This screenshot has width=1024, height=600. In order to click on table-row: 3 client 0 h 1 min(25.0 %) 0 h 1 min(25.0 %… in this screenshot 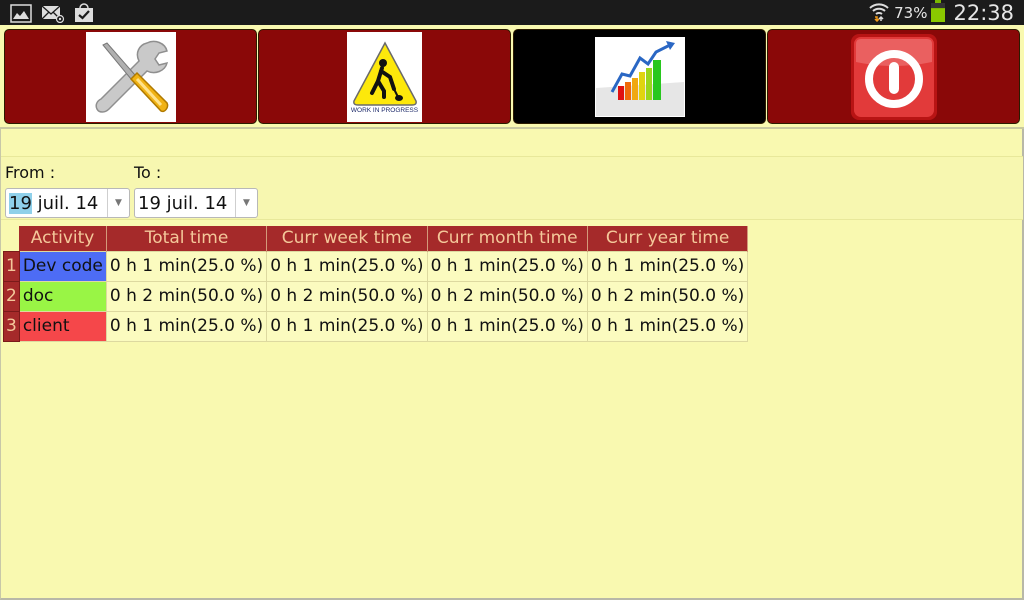, I will do `click(376, 326)`.